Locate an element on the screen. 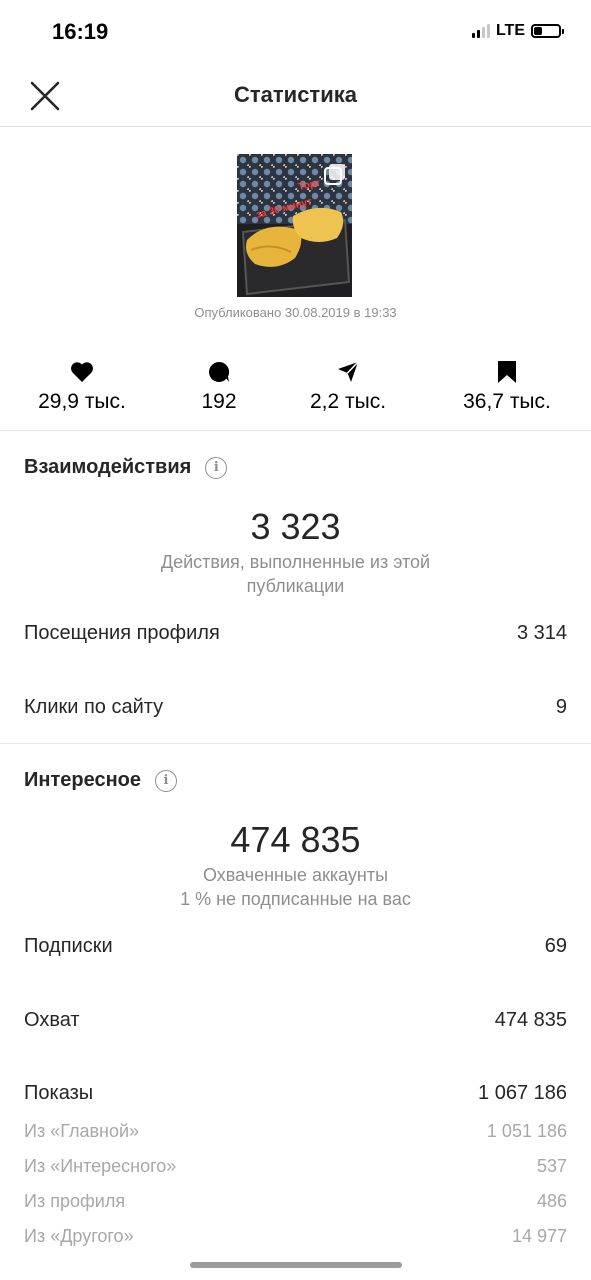 The height and width of the screenshot is (1280, 591). signal-icon is located at coordinates (480, 31).